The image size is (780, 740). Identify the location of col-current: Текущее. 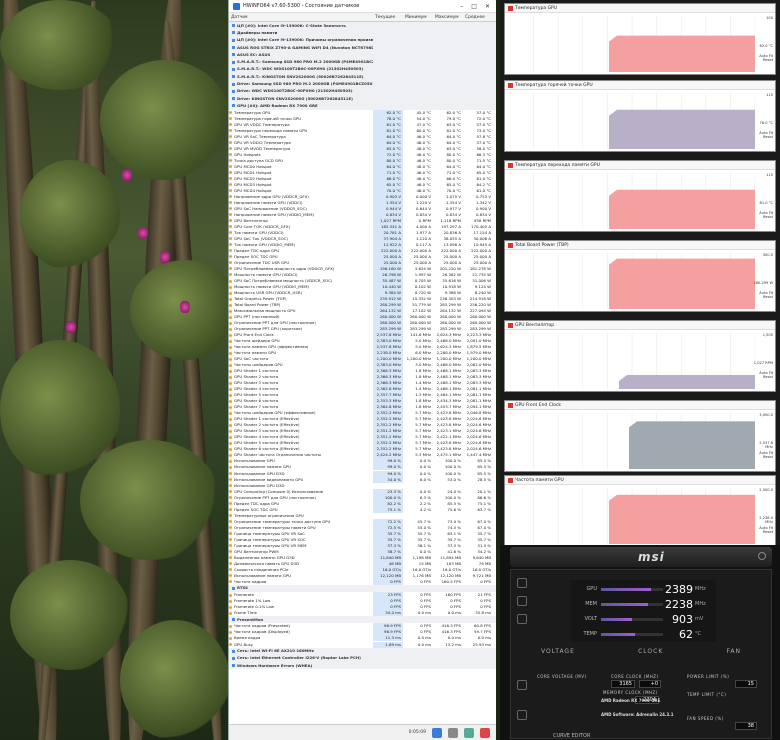
(388, 17).